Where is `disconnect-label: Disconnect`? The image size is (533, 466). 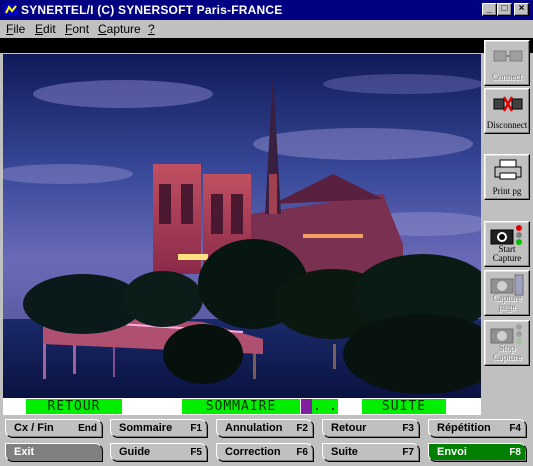 disconnect-label: Disconnect is located at coordinates (507, 125).